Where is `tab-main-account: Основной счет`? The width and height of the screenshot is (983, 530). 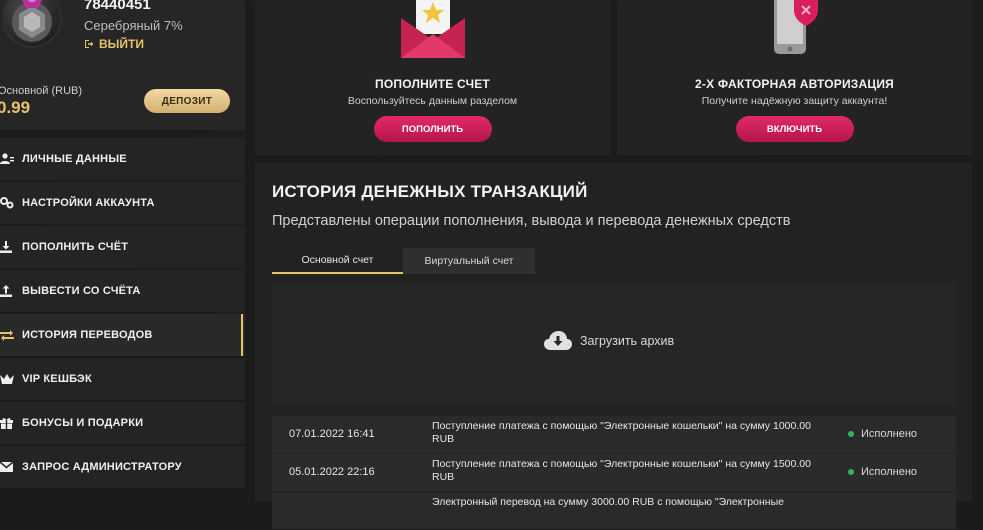 tab-main-account: Основной счет is located at coordinates (337, 261).